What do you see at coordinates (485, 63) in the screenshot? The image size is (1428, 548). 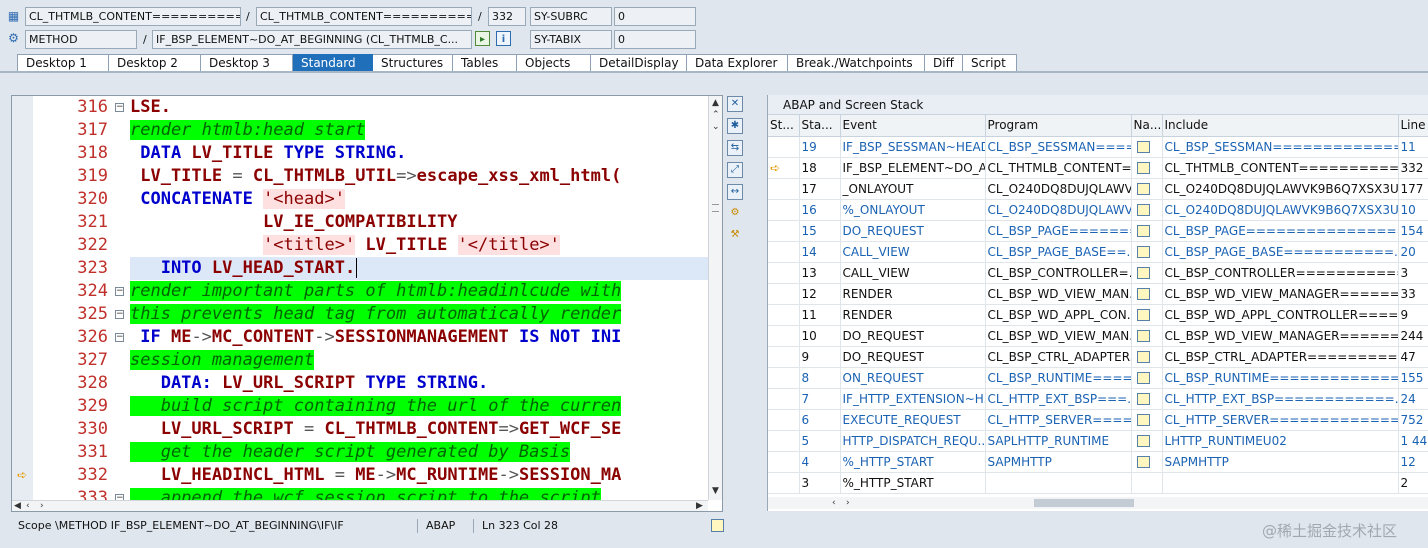 I see `tab-tables: Tables` at bounding box center [485, 63].